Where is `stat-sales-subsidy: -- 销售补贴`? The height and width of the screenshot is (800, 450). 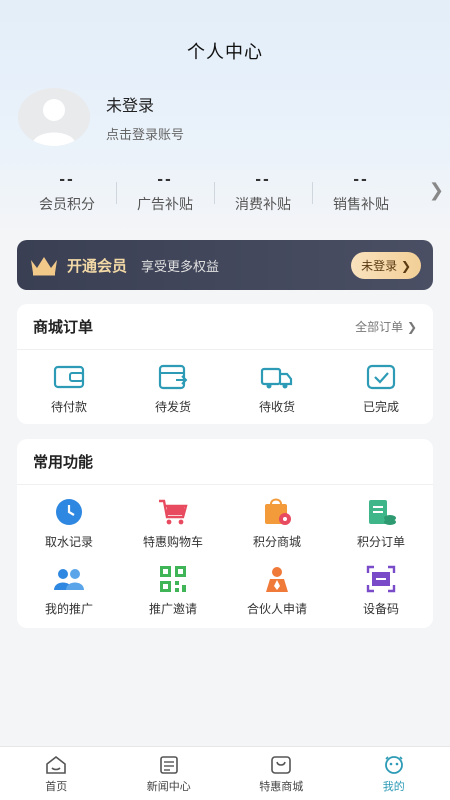
stat-sales-subsidy: -- 销售补贴 is located at coordinates (361, 193).